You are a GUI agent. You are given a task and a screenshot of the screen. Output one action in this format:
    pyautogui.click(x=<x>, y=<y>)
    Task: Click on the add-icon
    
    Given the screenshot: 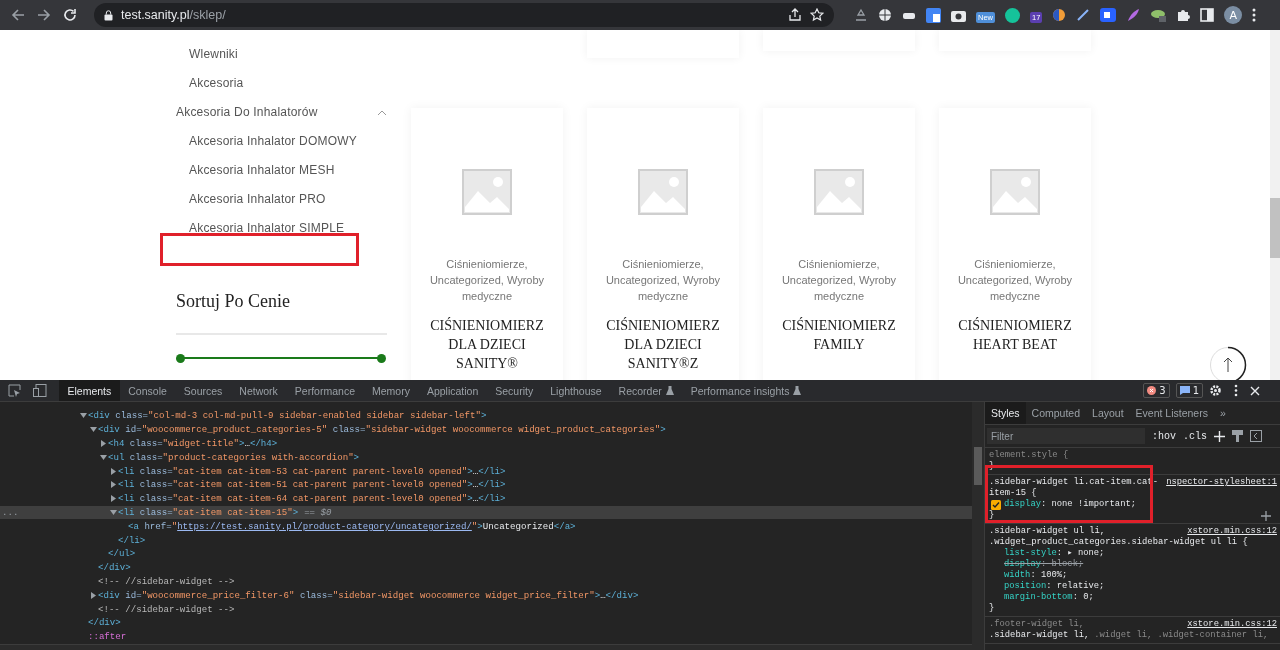 What is the action you would take?
    pyautogui.click(x=1266, y=515)
    